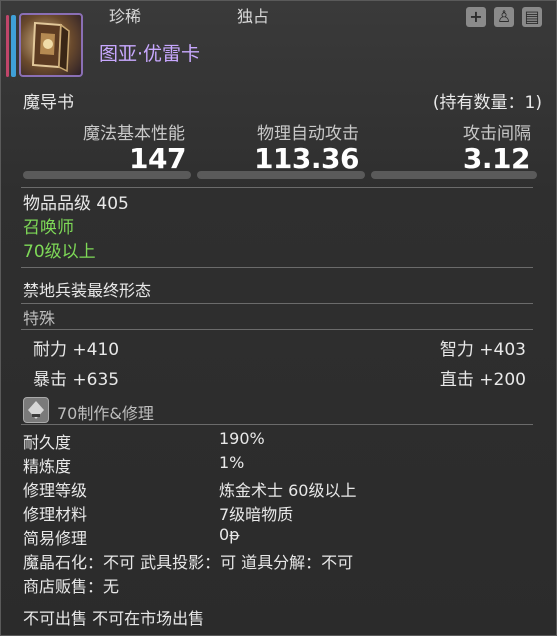 The width and height of the screenshot is (557, 636). What do you see at coordinates (76, 350) in the screenshot?
I see `attribute-vitality: 耐力 +410` at bounding box center [76, 350].